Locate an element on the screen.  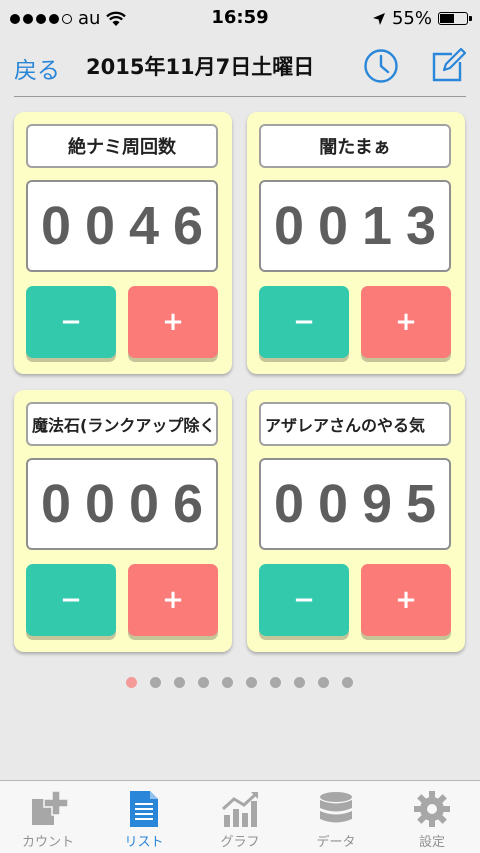
status-bar: au 16:59 55% is located at coordinates (240, 18).